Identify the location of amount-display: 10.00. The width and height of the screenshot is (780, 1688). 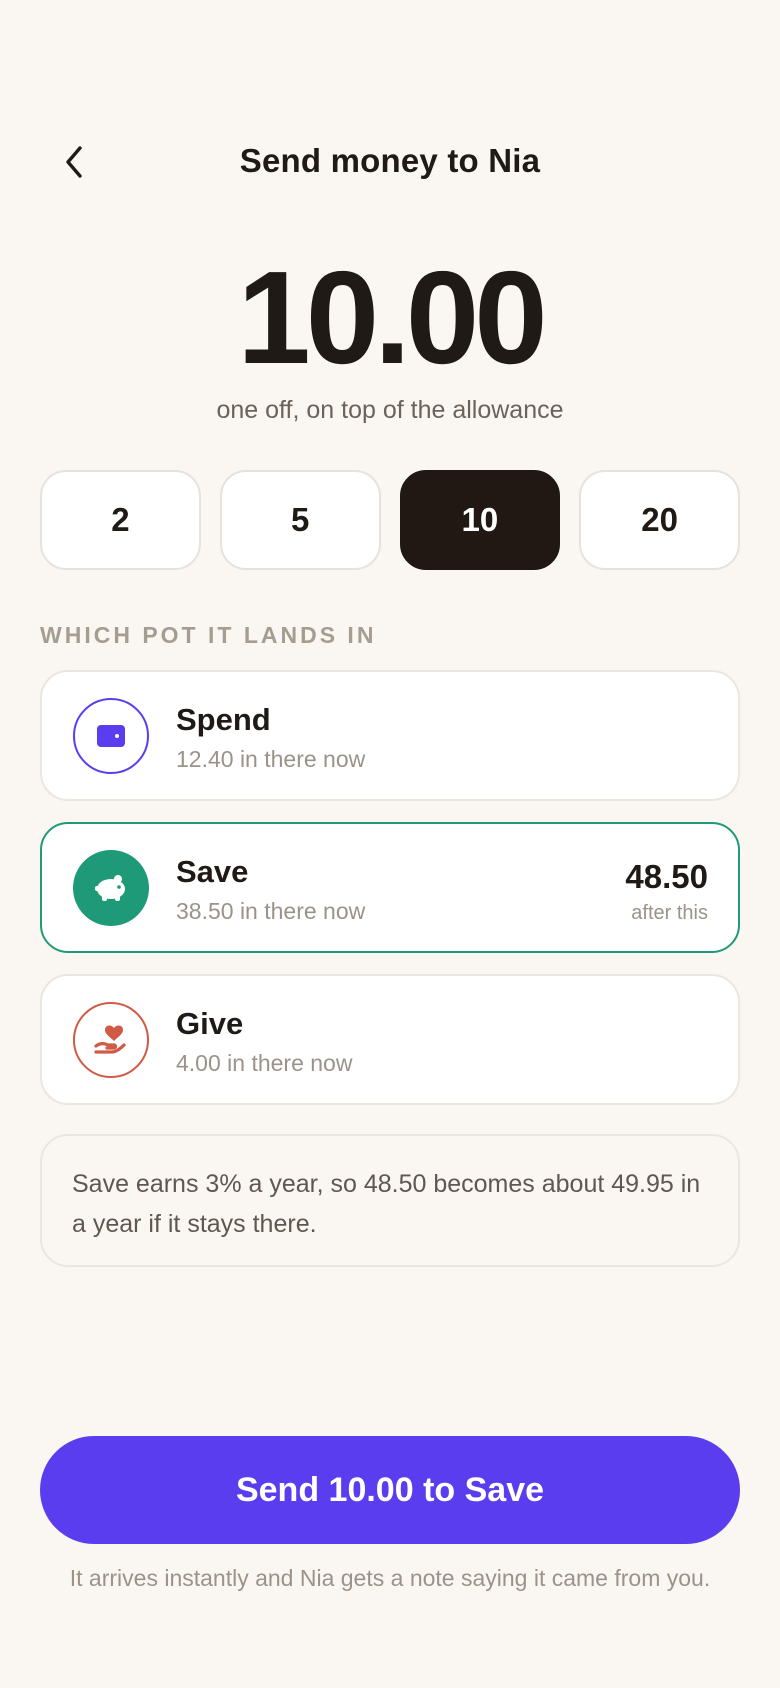
(392, 317).